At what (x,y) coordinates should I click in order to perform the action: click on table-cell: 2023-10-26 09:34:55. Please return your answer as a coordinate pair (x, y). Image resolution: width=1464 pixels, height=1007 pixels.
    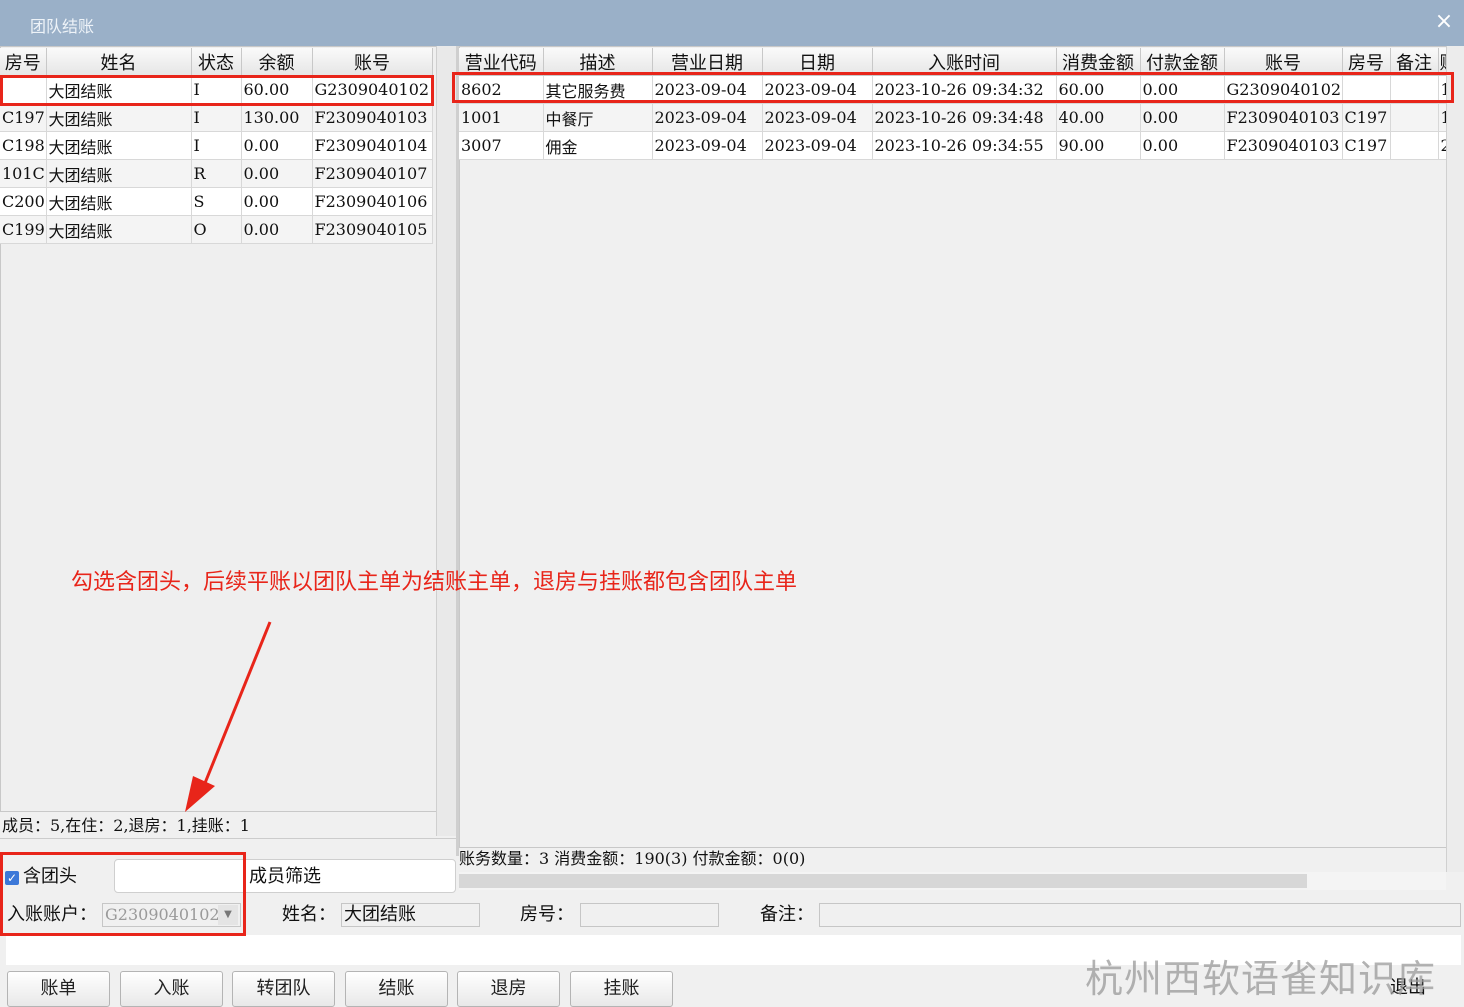
    Looking at the image, I should click on (964, 145).